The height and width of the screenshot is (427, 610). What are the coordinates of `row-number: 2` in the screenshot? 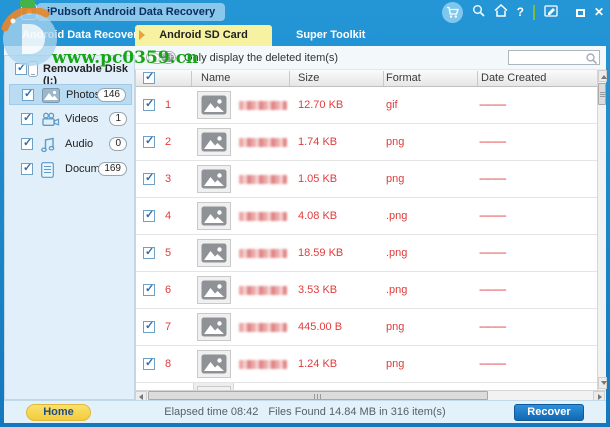 It's located at (168, 142).